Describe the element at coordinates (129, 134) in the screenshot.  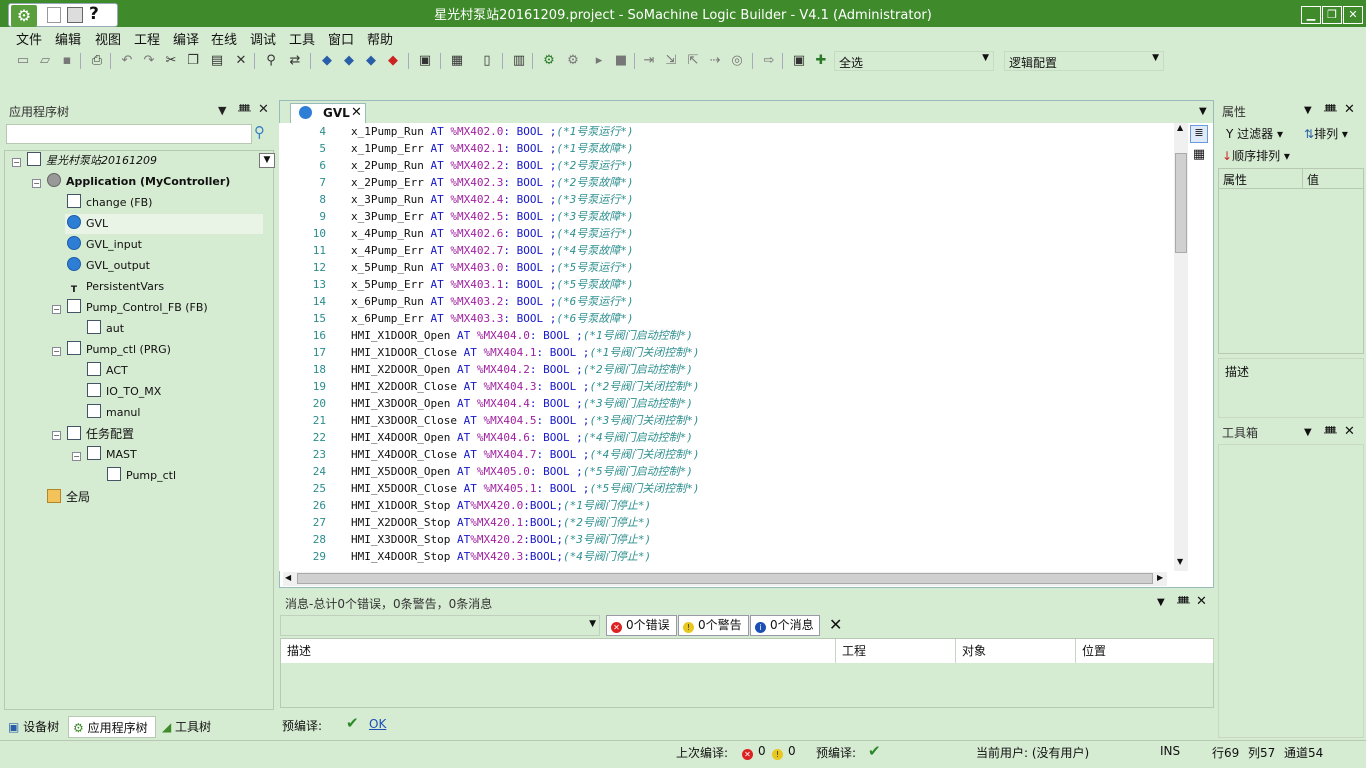
I see `search-input` at that location.